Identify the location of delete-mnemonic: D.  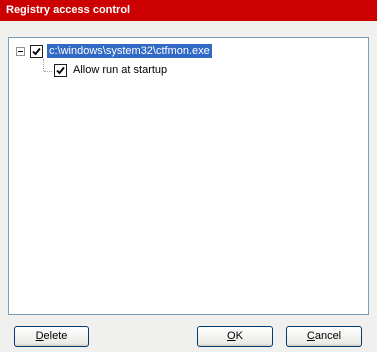
(39, 336).